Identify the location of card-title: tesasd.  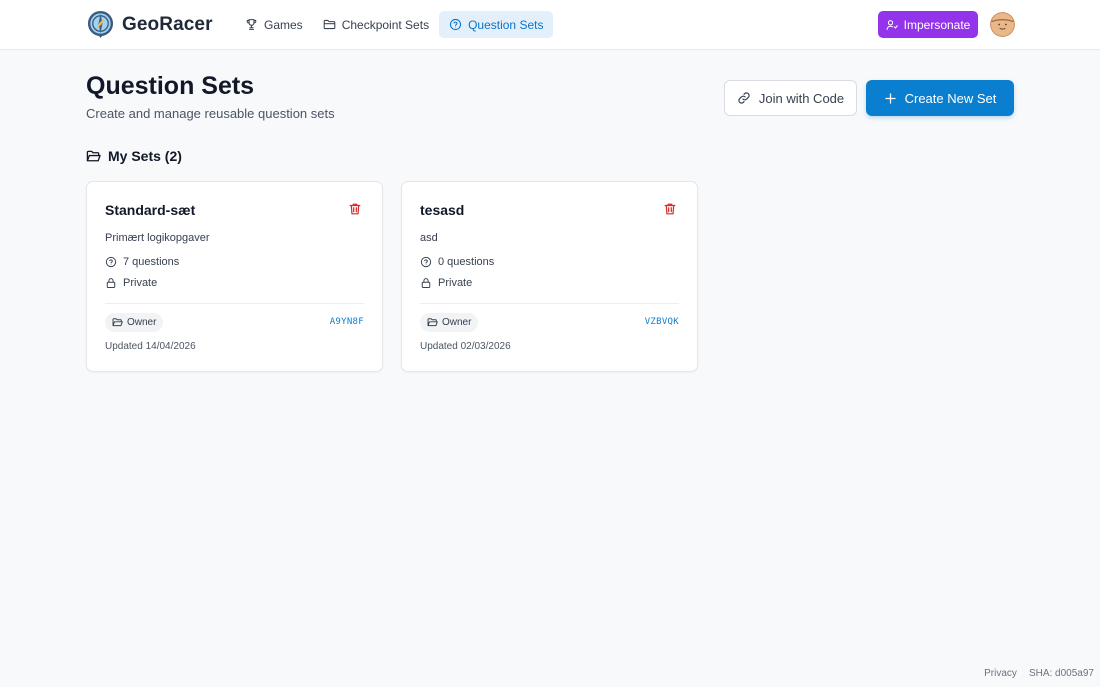
(442, 210).